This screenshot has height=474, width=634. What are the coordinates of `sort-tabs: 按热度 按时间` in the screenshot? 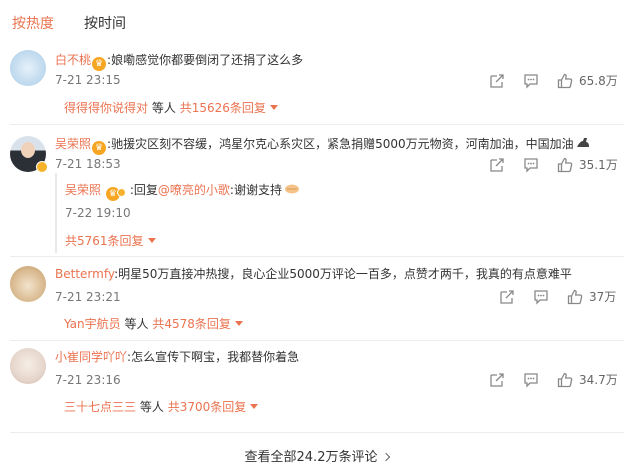 It's located at (69, 24).